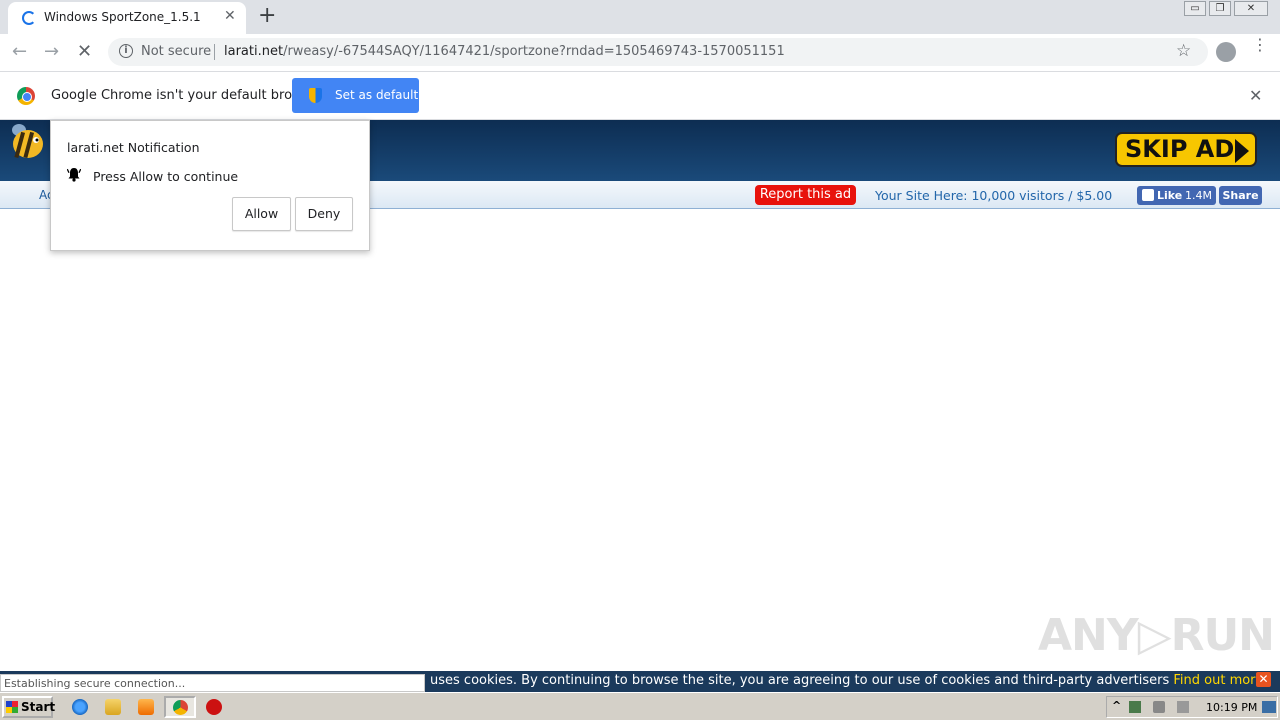 Image resolution: width=1280 pixels, height=720 pixels. Describe the element at coordinates (176, 51) in the screenshot. I see `not-secure-label: Not secure` at that location.